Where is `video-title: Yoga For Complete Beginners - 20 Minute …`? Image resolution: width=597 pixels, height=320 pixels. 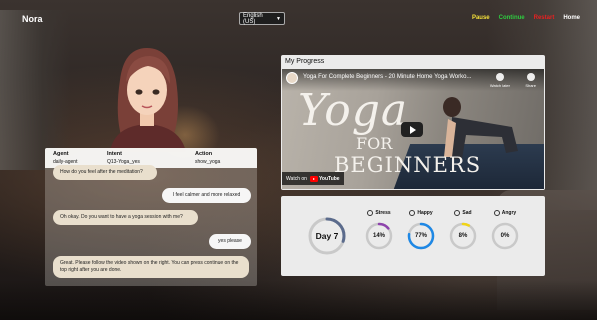 video-title: Yoga For Complete Beginners - 20 Minute … is located at coordinates (387, 77).